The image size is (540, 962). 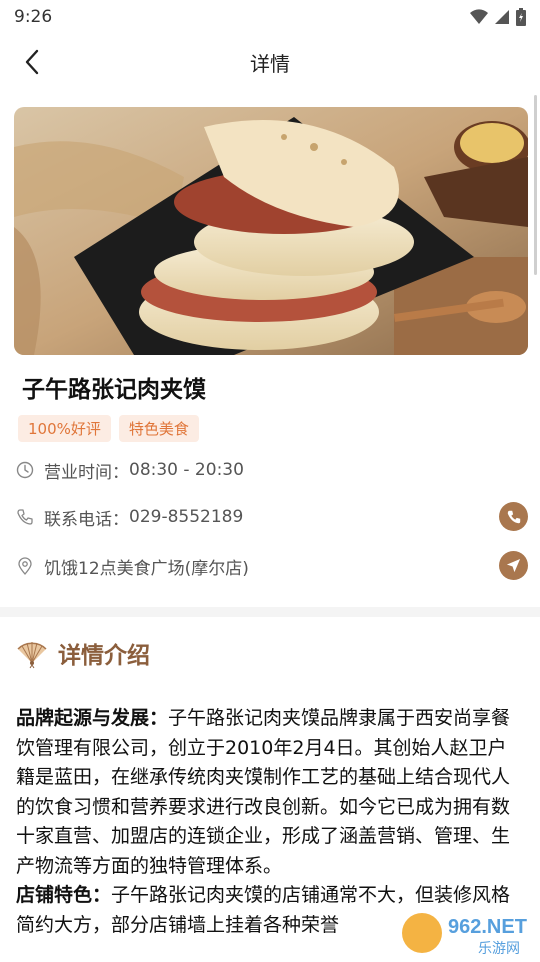 I want to click on details-header: 详情介绍, so click(x=83, y=653).